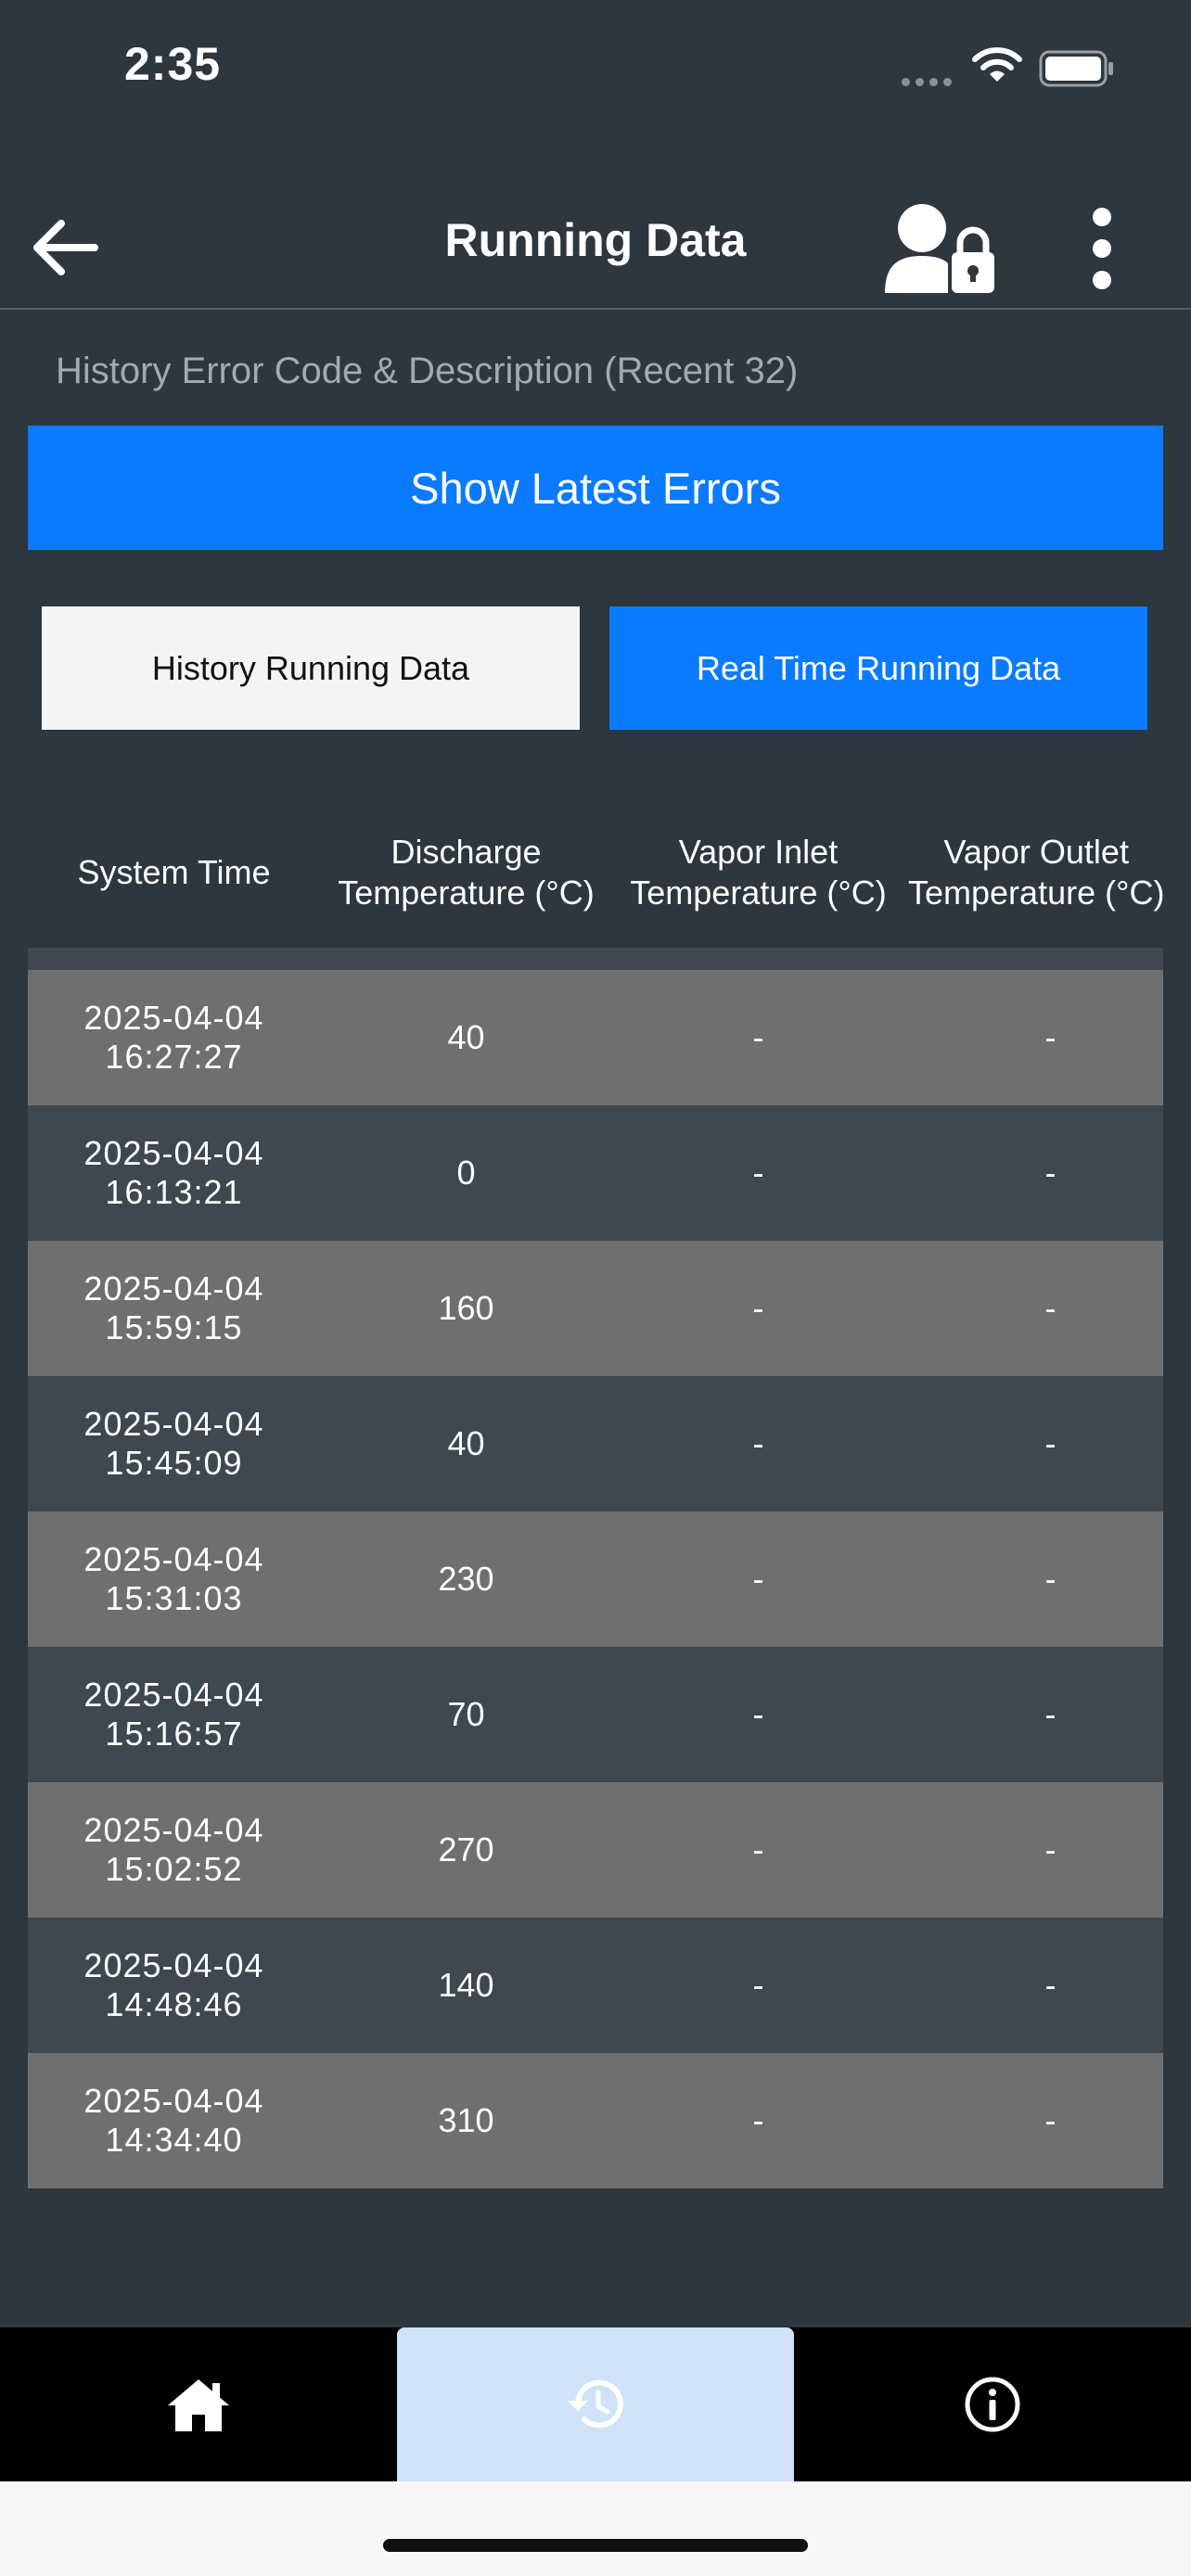  Describe the element at coordinates (595, 959) in the screenshot. I see `table-spacer` at that location.